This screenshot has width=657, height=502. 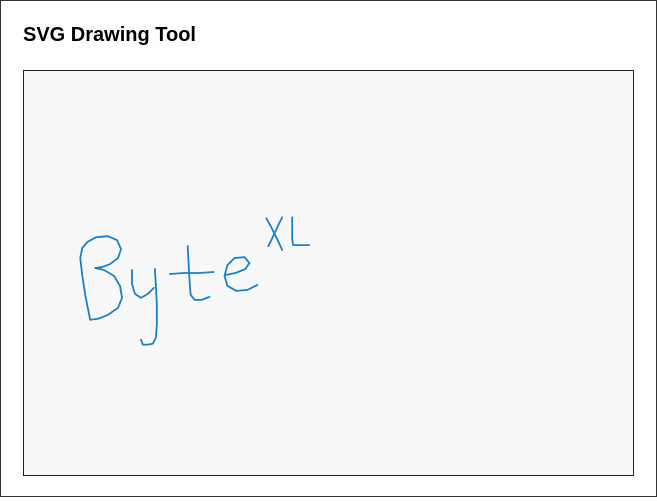 What do you see at coordinates (85, 281) in the screenshot?
I see `stroke-b-vertical` at bounding box center [85, 281].